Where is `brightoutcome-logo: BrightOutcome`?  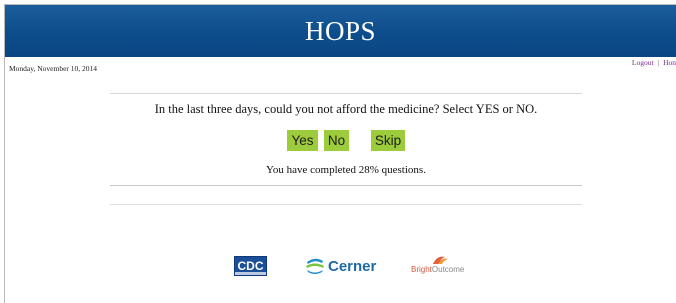 brightoutcome-logo: BrightOutcome is located at coordinates (441, 265).